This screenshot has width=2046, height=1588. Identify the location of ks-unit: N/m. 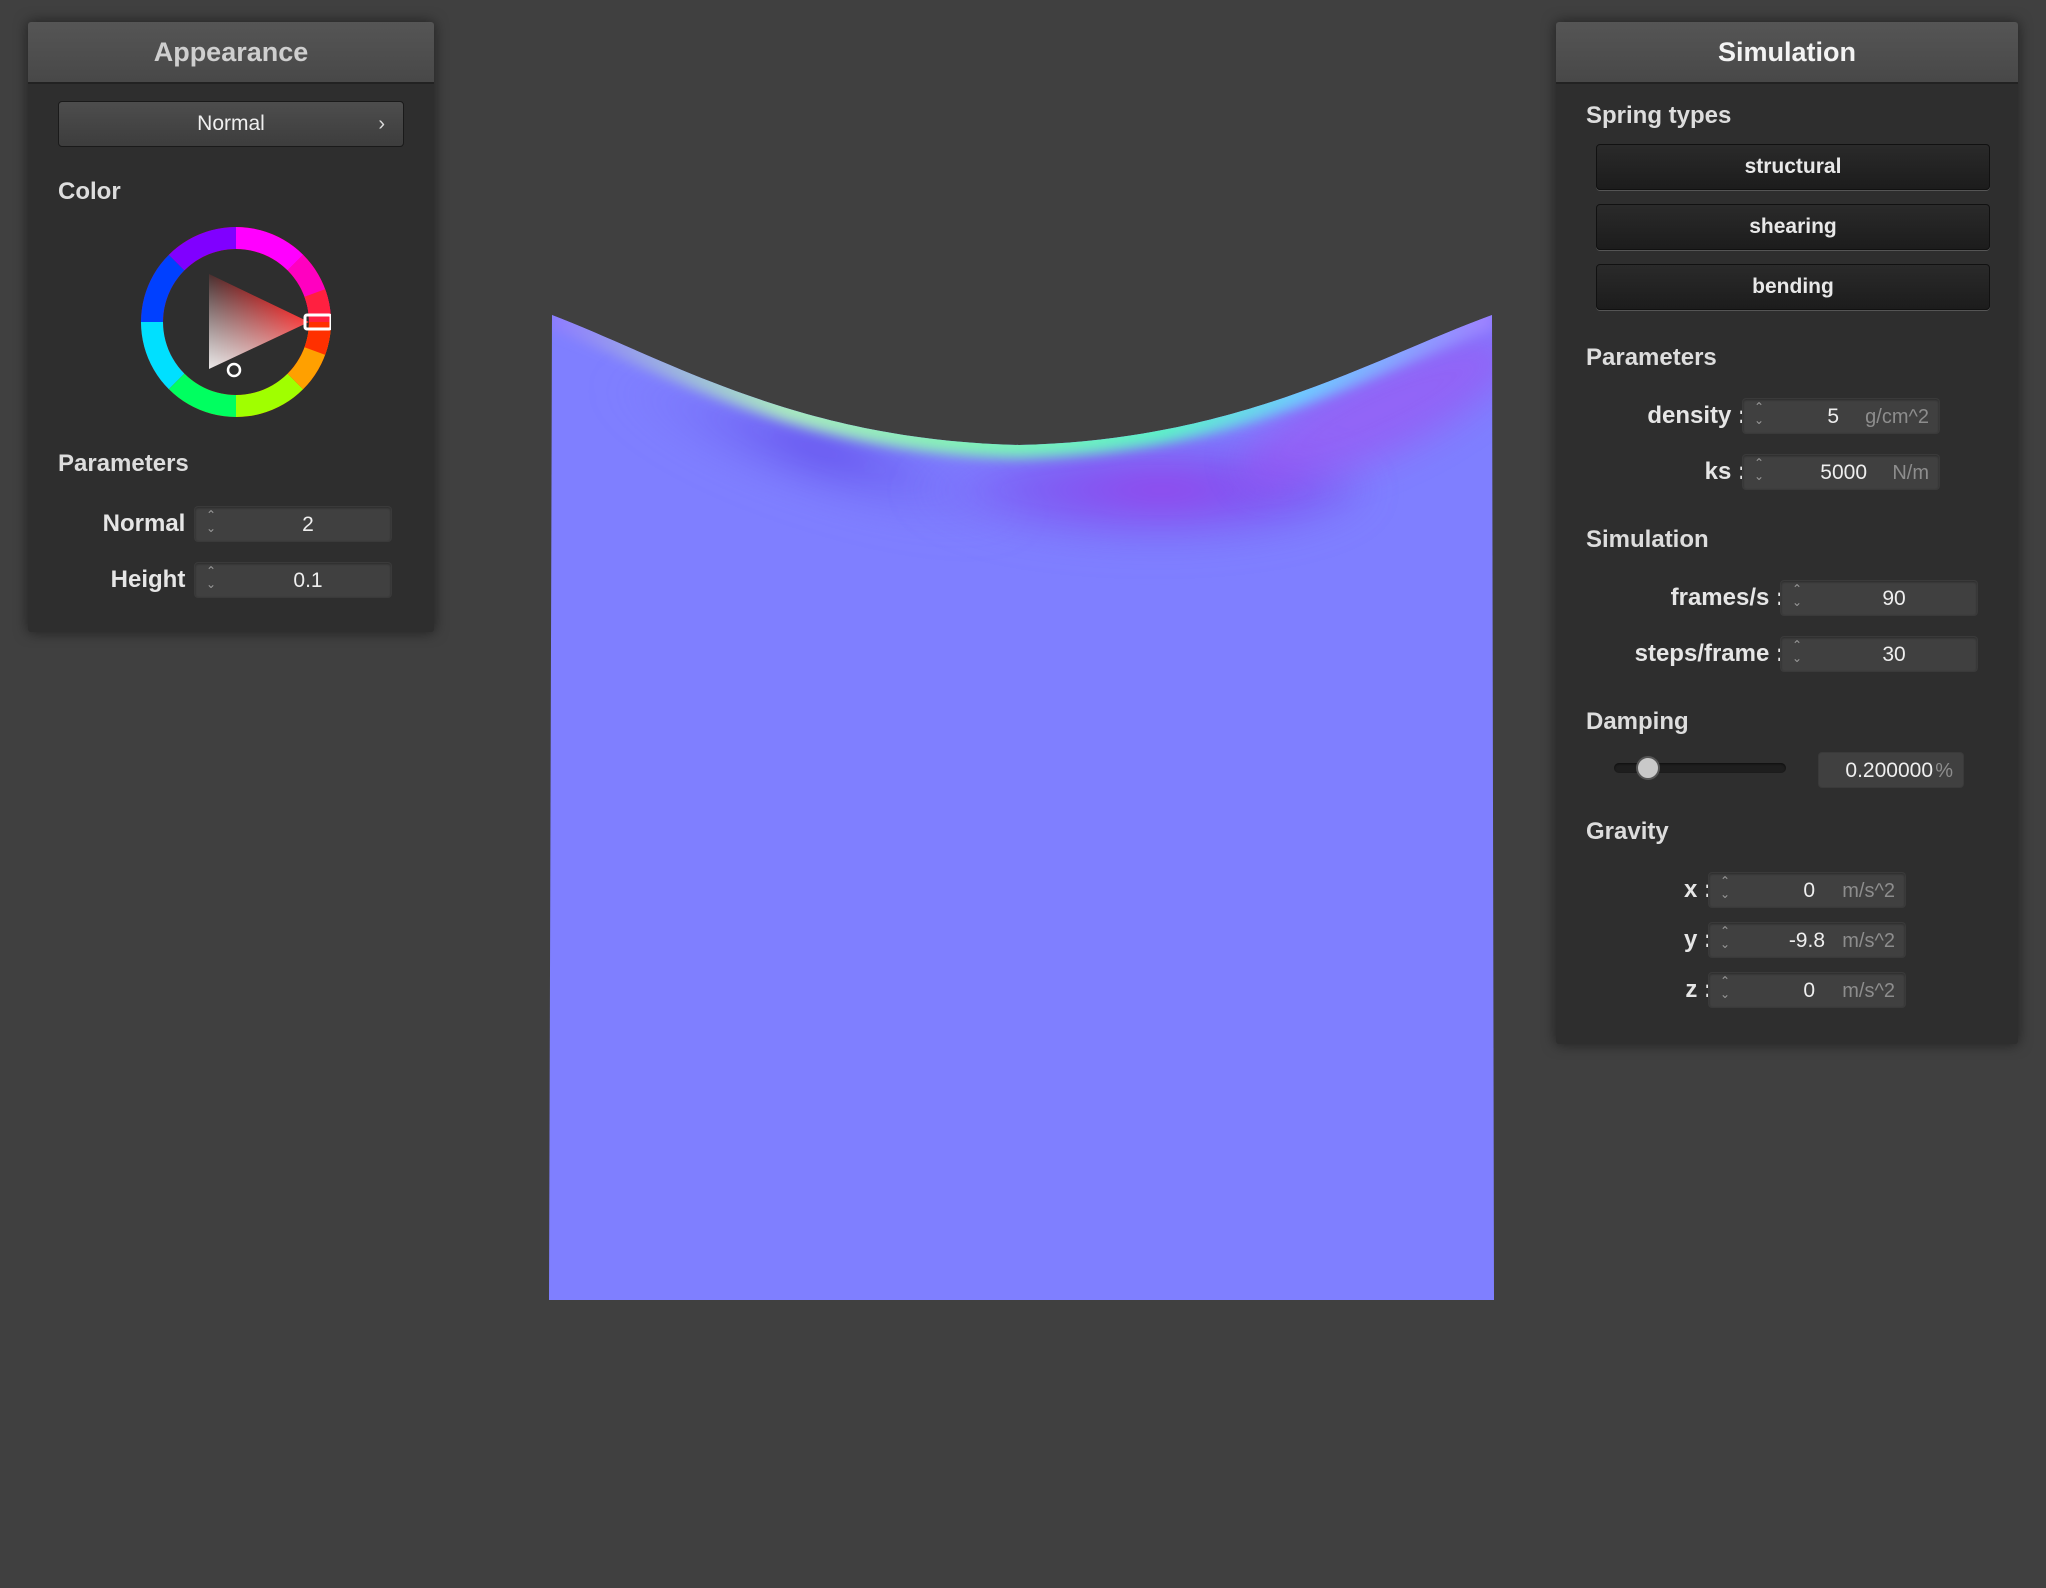
(1910, 473).